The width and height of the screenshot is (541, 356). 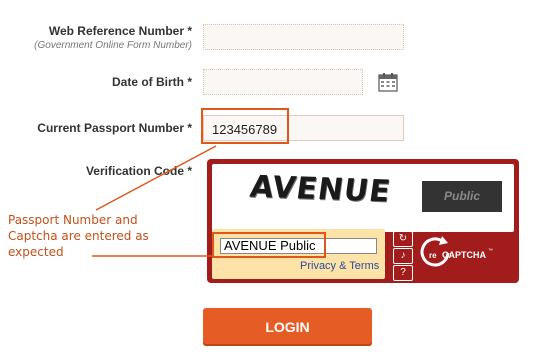 I want to click on annotation-lines, so click(x=154, y=201).